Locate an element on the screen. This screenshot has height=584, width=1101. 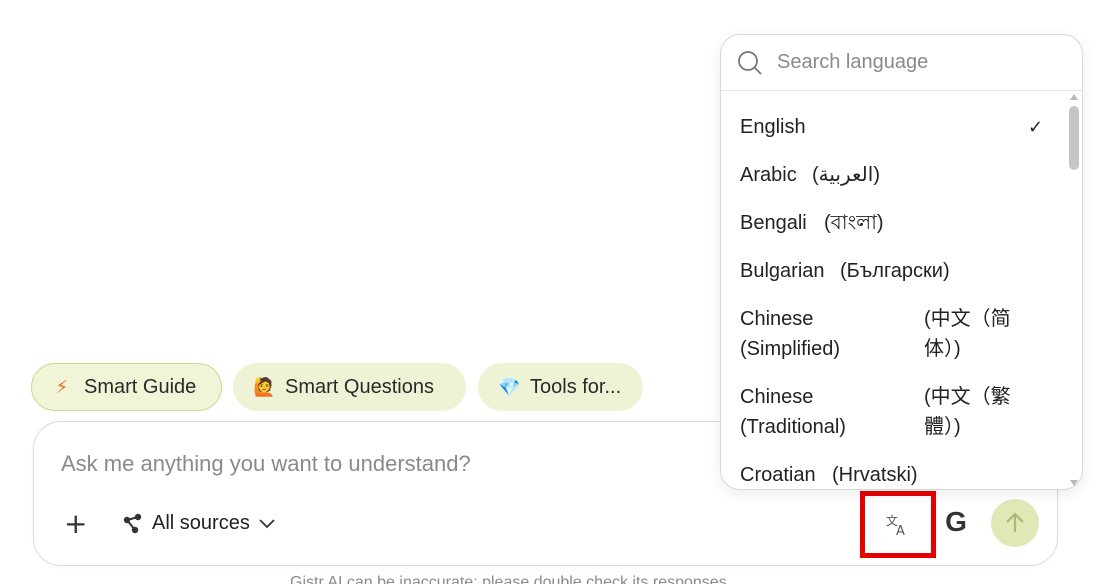
language-name: Bengali is located at coordinates (773, 223).